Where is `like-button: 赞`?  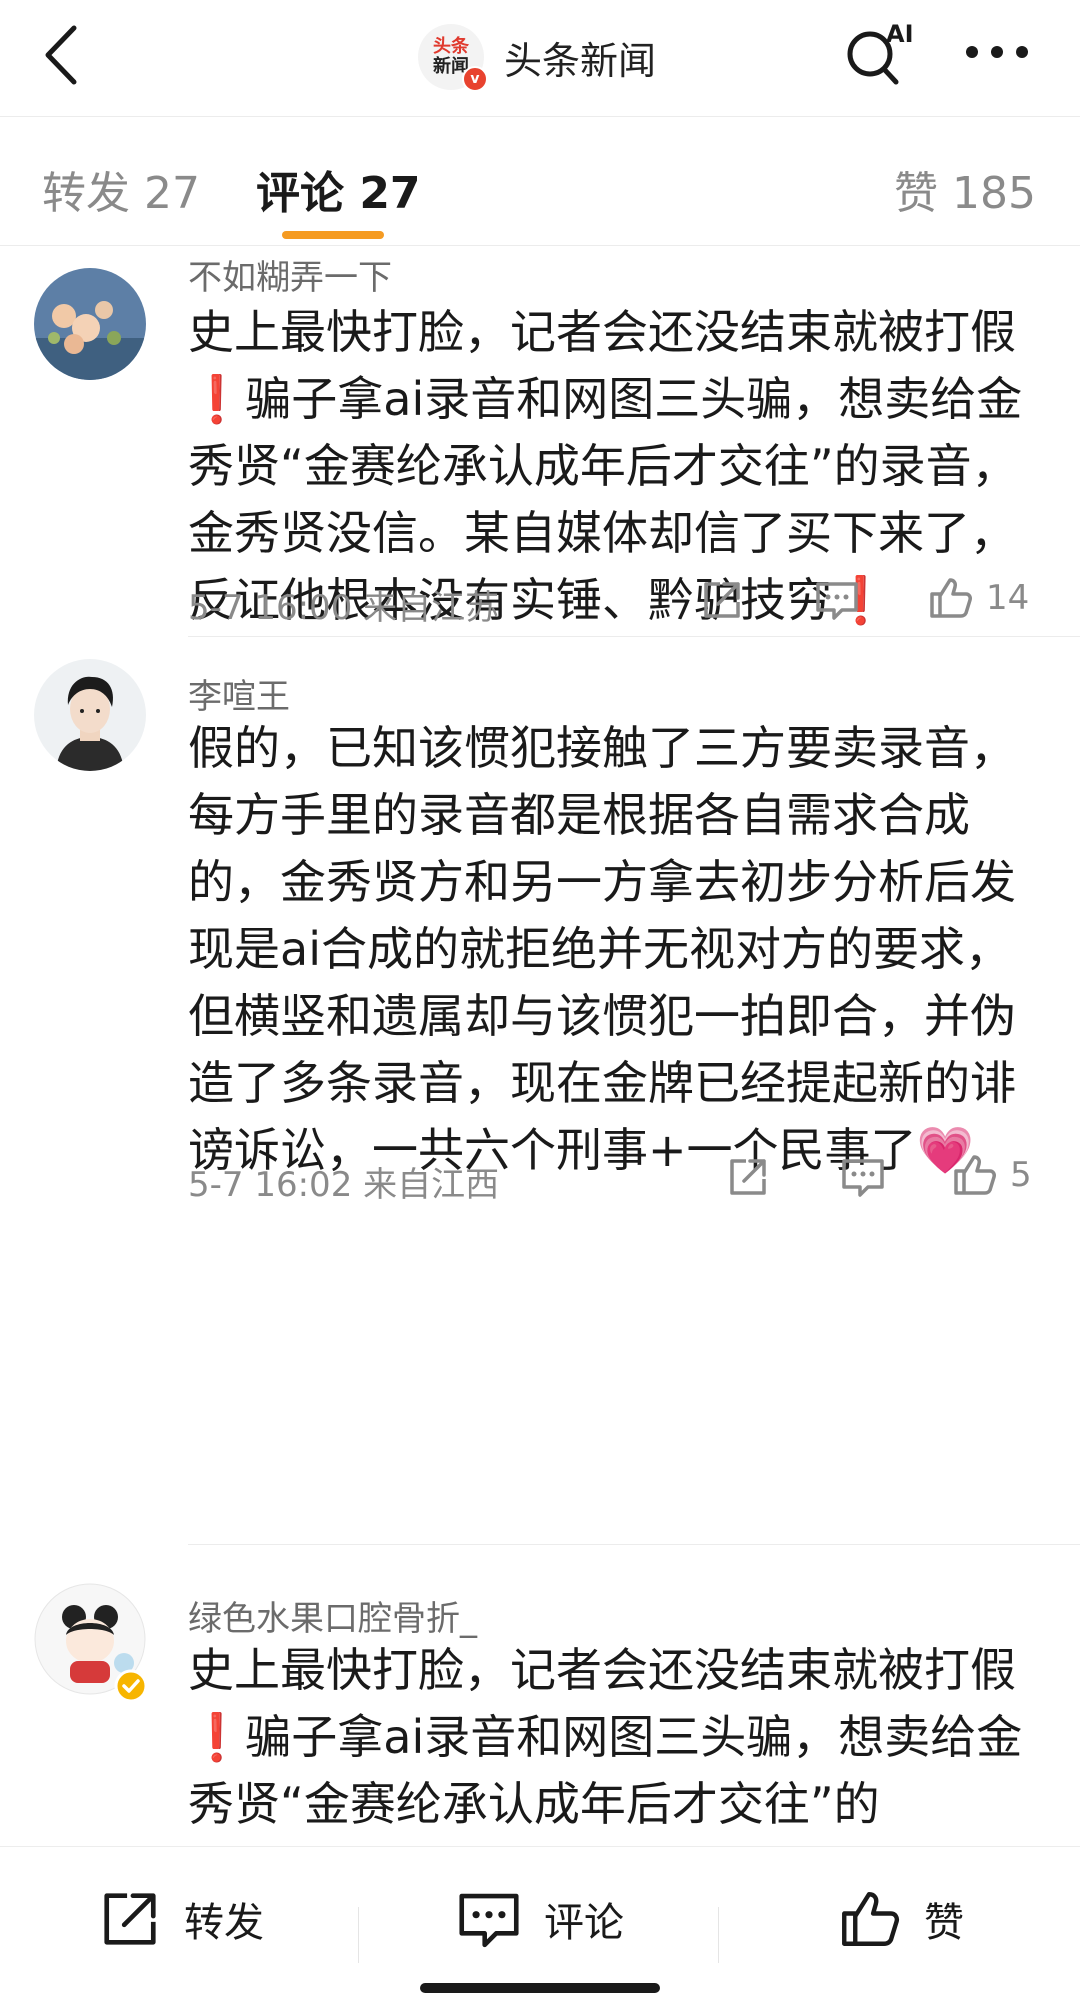
like-button: 赞 is located at coordinates (900, 1919).